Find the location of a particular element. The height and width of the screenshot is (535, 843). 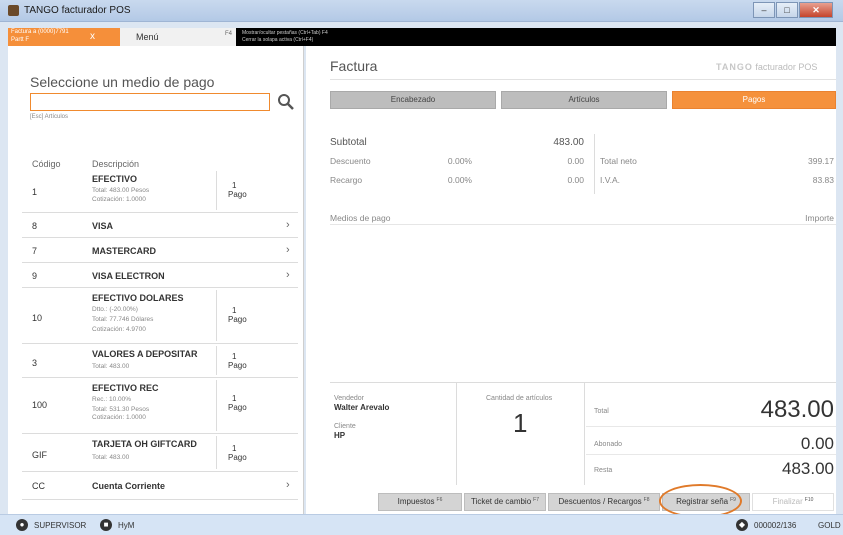

close-tab-icon: x is located at coordinates (92, 36).